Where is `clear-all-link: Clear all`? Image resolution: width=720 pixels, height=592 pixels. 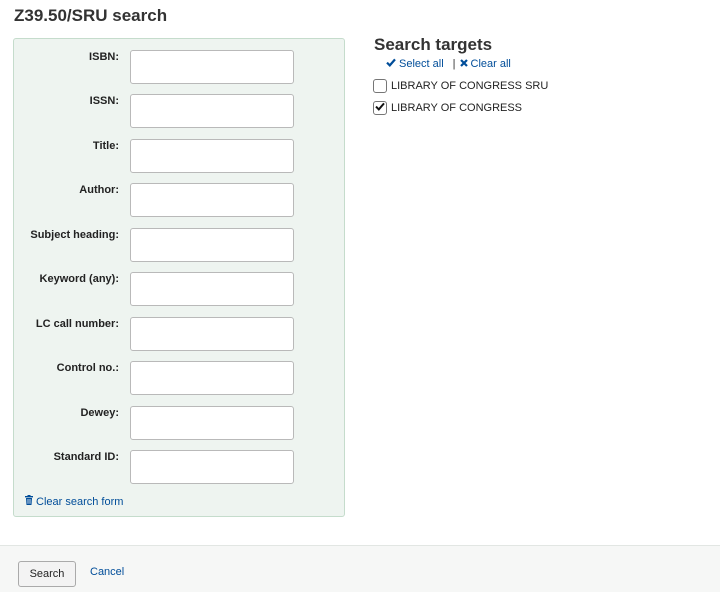 clear-all-link: Clear all is located at coordinates (485, 64).